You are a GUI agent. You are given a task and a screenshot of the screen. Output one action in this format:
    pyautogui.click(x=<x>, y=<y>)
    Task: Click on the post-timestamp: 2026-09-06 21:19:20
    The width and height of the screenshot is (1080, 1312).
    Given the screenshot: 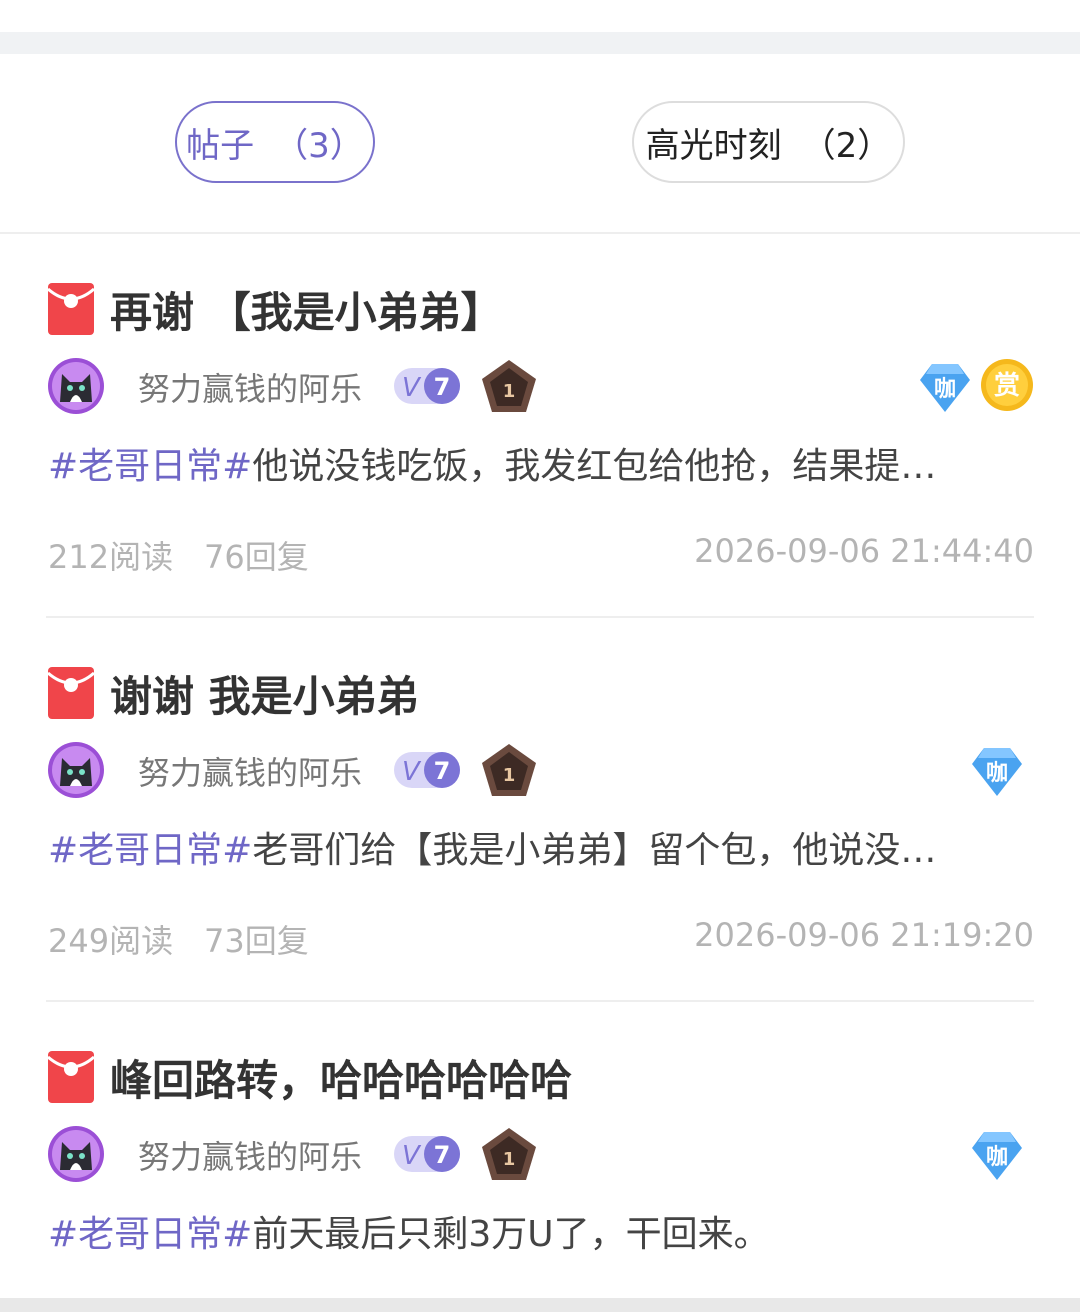 What is the action you would take?
    pyautogui.click(x=864, y=935)
    